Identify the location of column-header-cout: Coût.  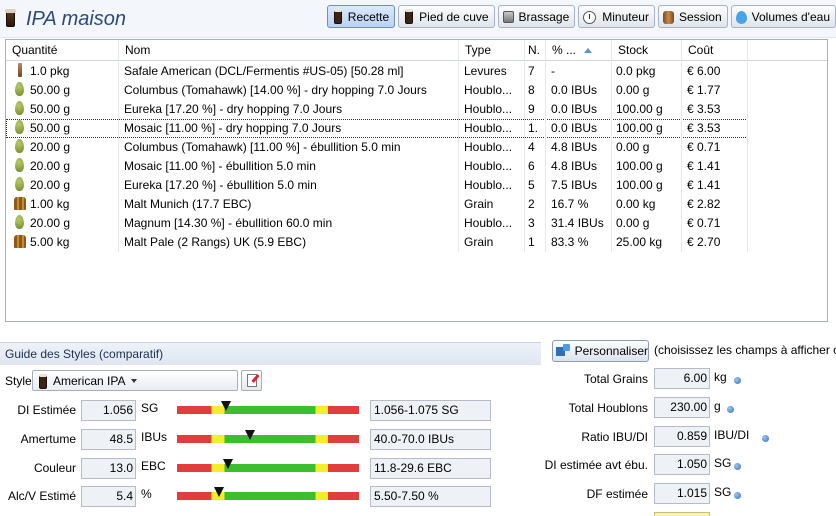
(715, 50).